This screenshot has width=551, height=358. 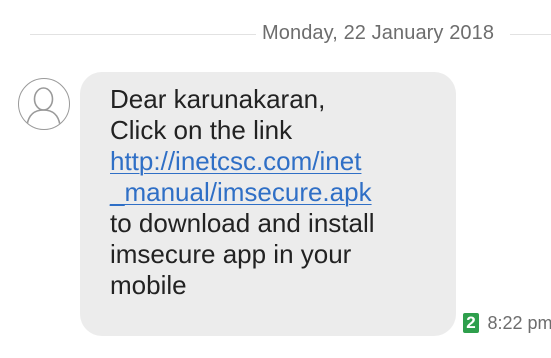 I want to click on sim-slot-badge: 2, so click(x=471, y=323).